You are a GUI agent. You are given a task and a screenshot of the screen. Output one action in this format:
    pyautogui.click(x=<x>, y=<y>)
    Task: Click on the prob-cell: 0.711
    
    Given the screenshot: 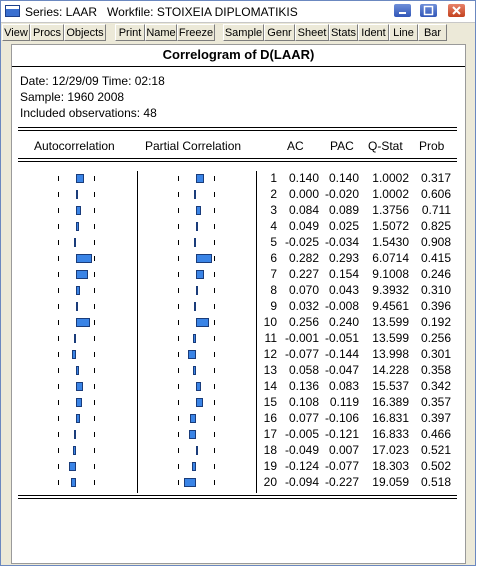 What is the action you would take?
    pyautogui.click(x=436, y=210)
    